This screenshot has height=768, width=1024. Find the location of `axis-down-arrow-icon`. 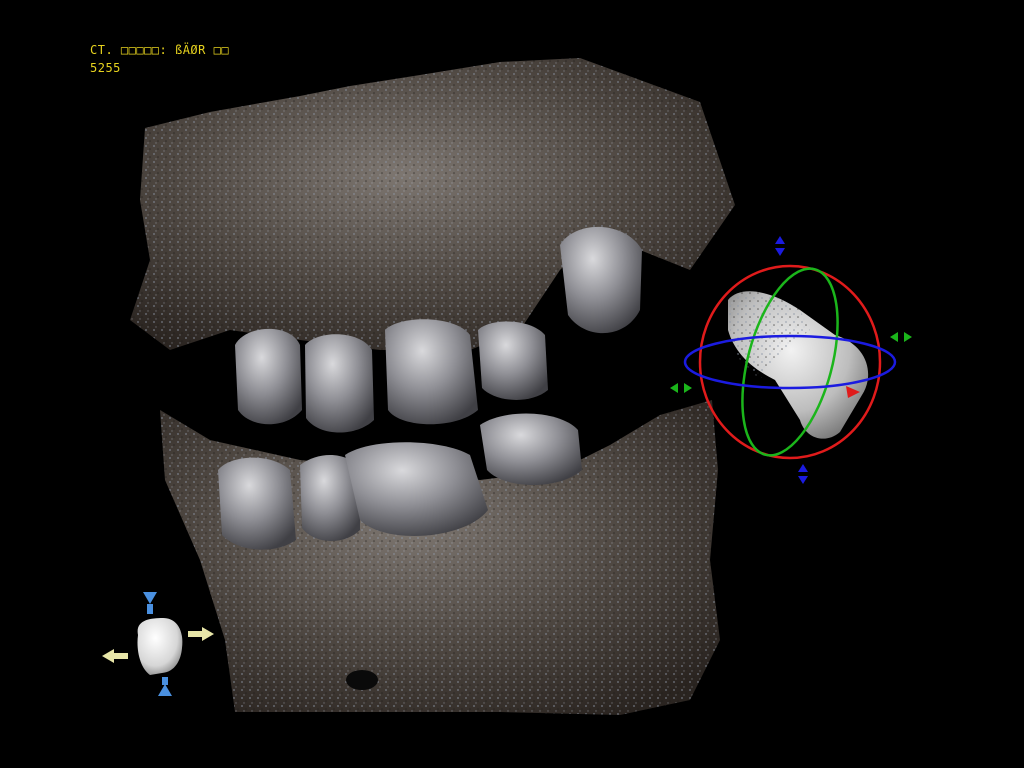

axis-down-arrow-icon is located at coordinates (803, 474).